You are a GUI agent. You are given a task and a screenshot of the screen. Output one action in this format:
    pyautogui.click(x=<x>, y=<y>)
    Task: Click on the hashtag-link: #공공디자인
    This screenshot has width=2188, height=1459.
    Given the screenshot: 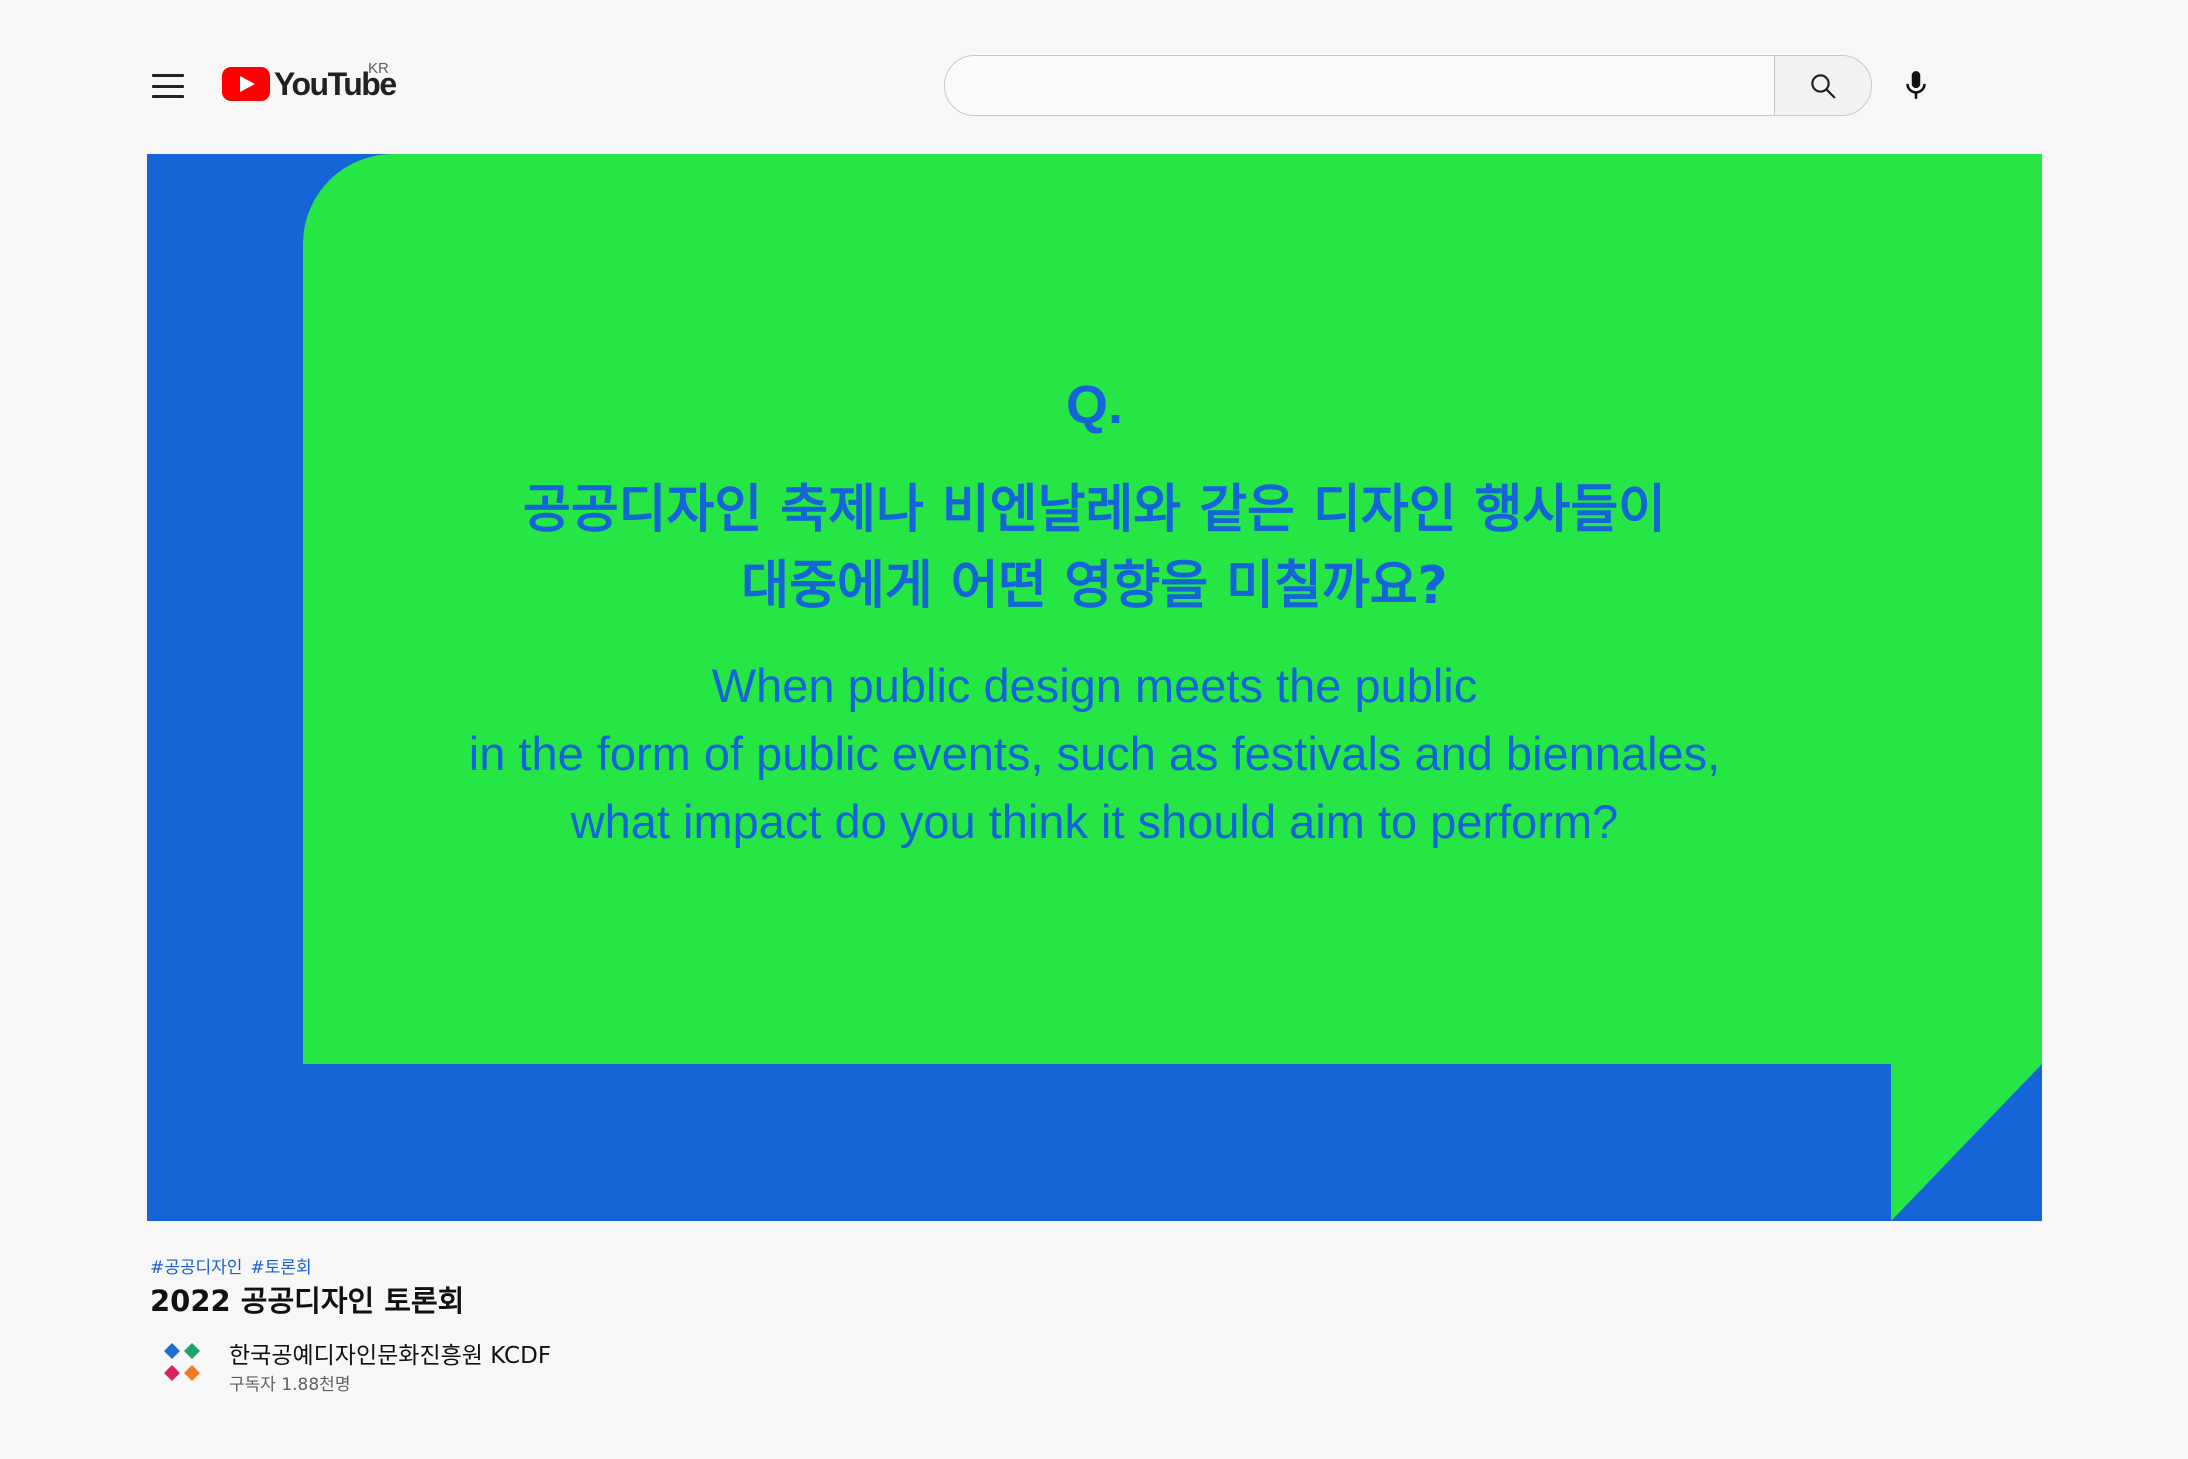 What is the action you would take?
    pyautogui.click(x=196, y=1265)
    